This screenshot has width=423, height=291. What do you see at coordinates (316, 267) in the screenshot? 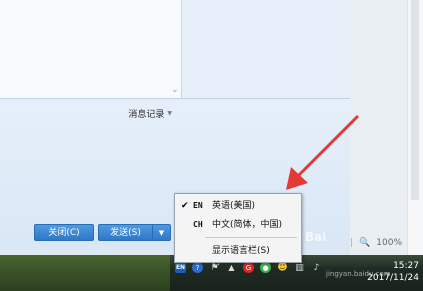
I see `volume-icon: ♪` at bounding box center [316, 267].